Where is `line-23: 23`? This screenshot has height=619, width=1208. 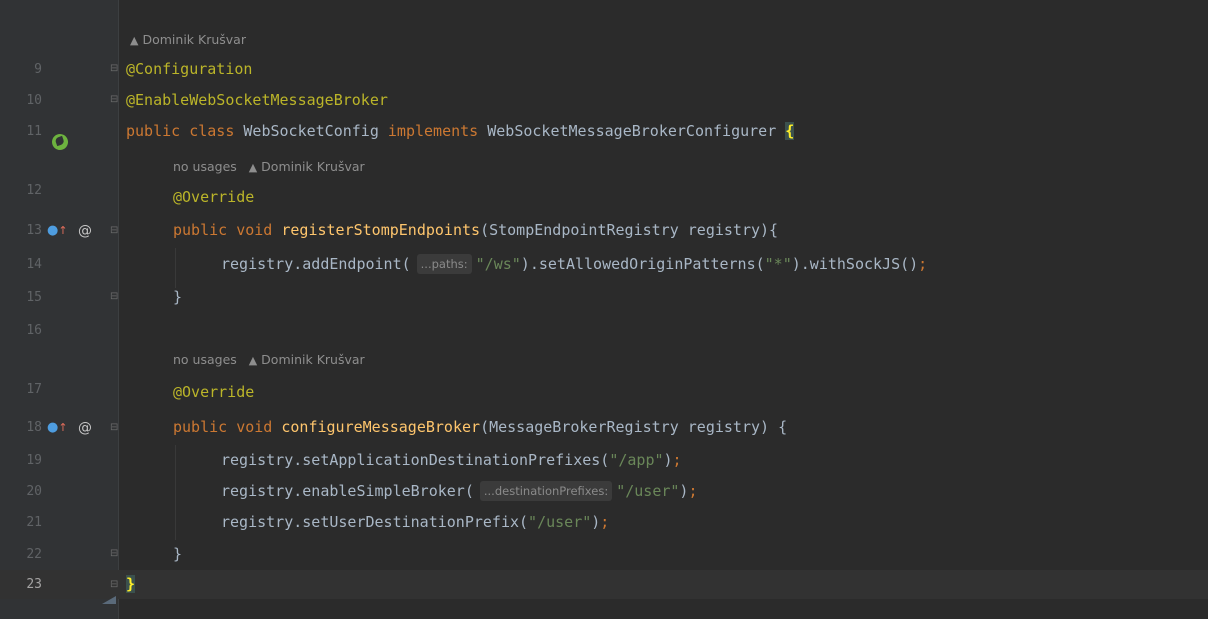
line-23: 23 is located at coordinates (604, 584).